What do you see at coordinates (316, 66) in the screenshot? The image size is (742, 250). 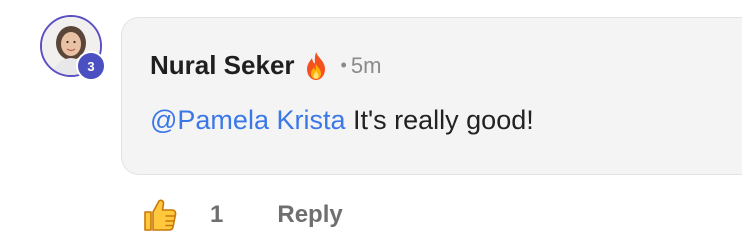 I see `fire-icon` at bounding box center [316, 66].